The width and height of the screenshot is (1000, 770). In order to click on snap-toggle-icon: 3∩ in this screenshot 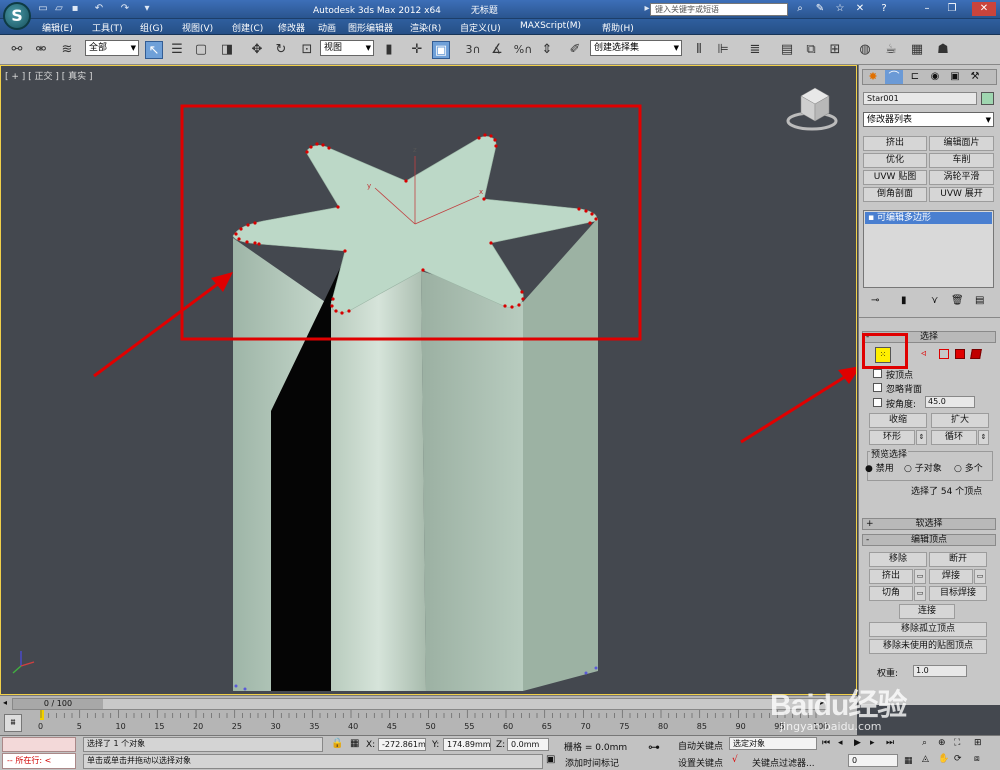, I will do `click(473, 50)`.